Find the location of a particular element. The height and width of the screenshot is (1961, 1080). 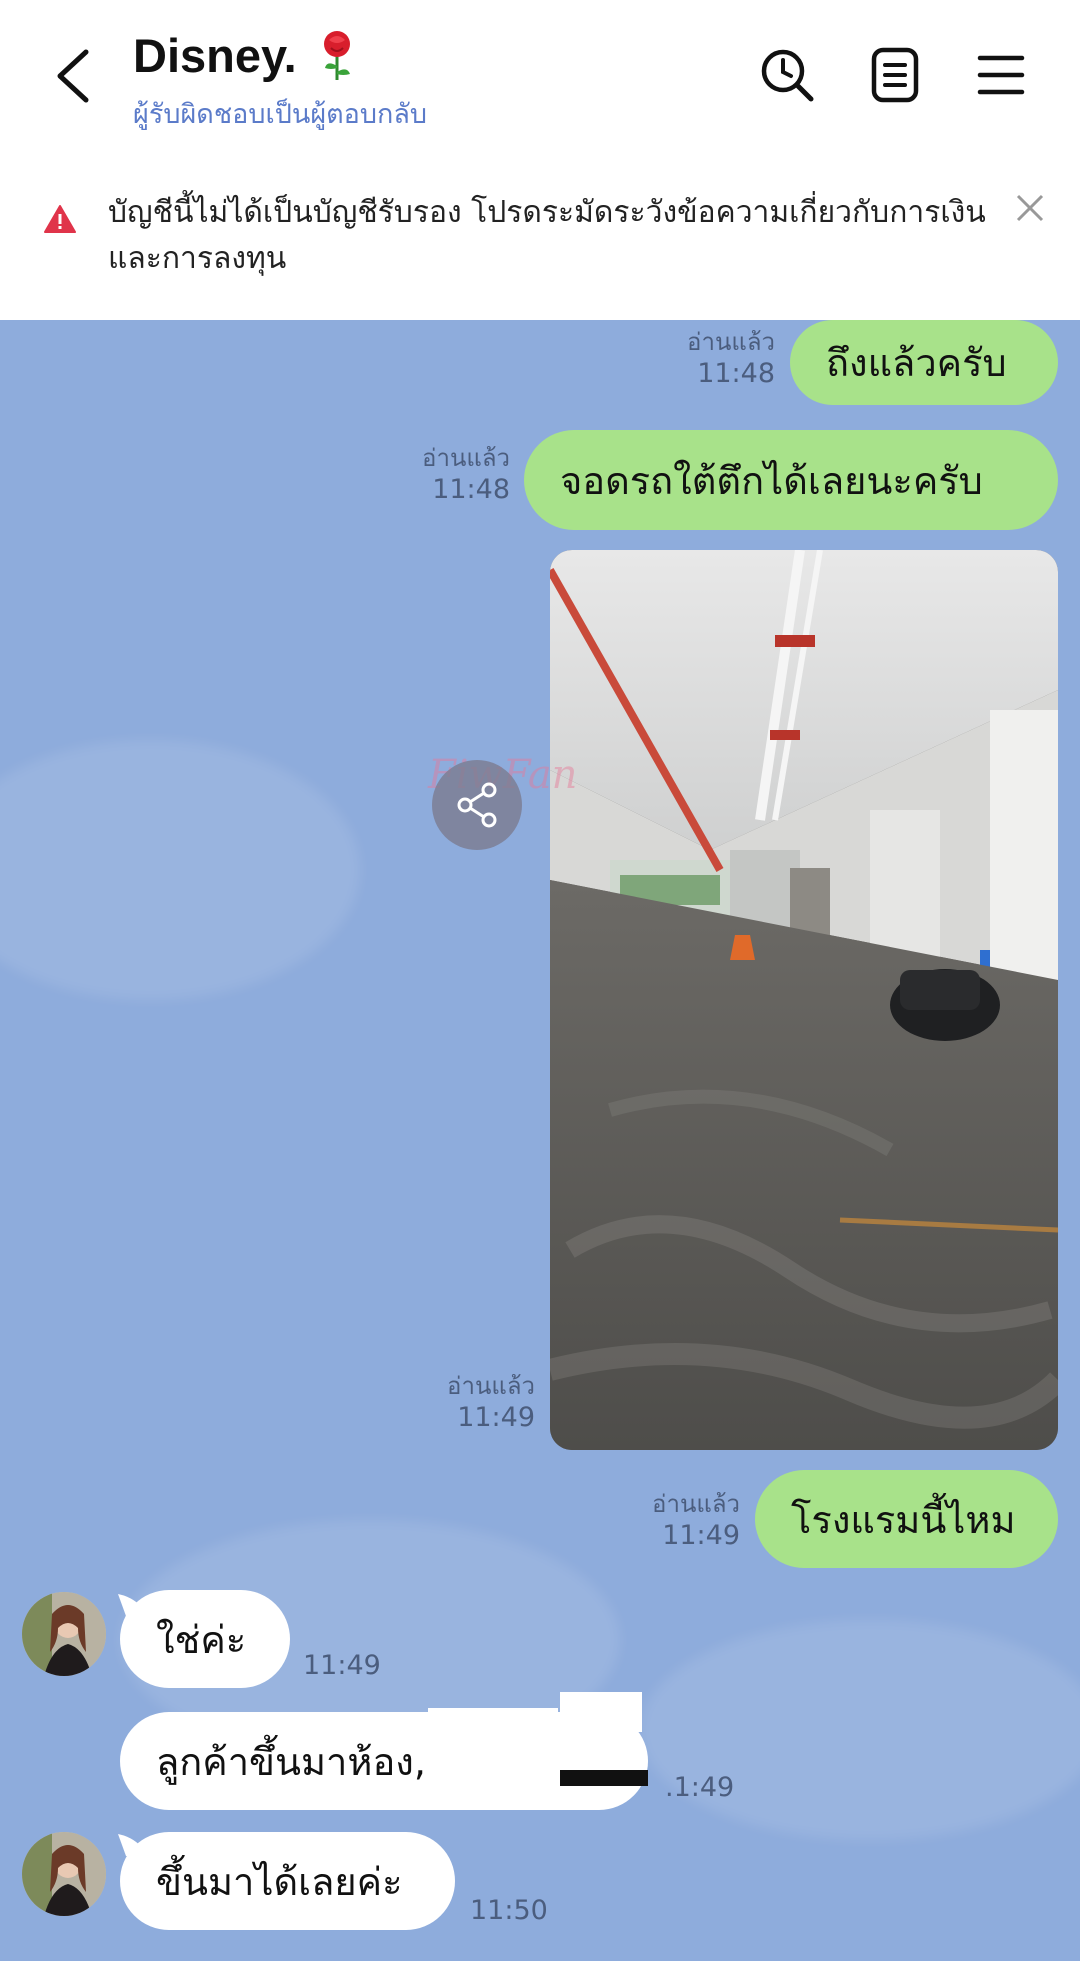

message-text: ใช่ค่ะ is located at coordinates (201, 1639).